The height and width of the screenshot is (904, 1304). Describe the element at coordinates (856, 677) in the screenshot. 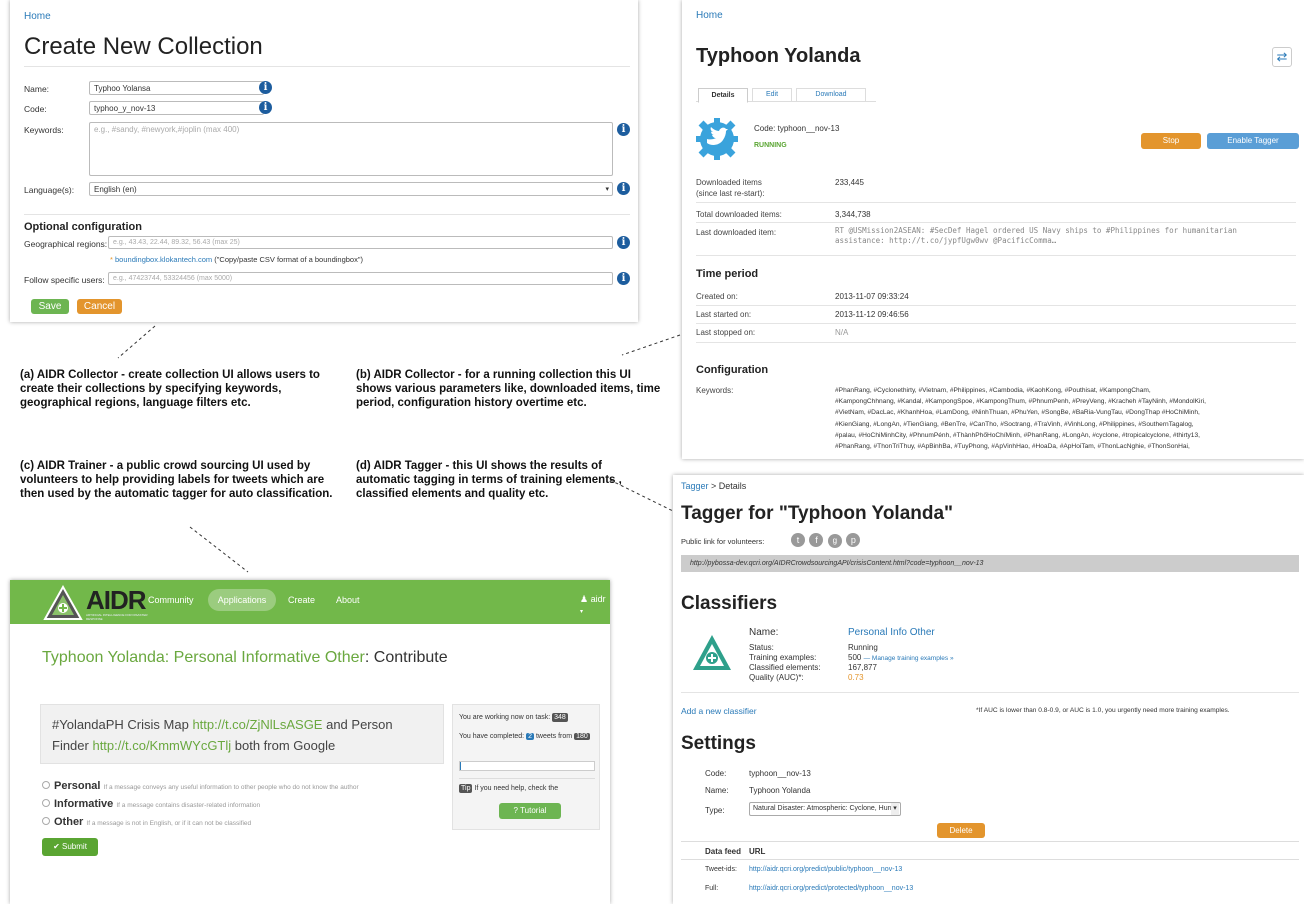

I see `quality-value: 0.73` at that location.